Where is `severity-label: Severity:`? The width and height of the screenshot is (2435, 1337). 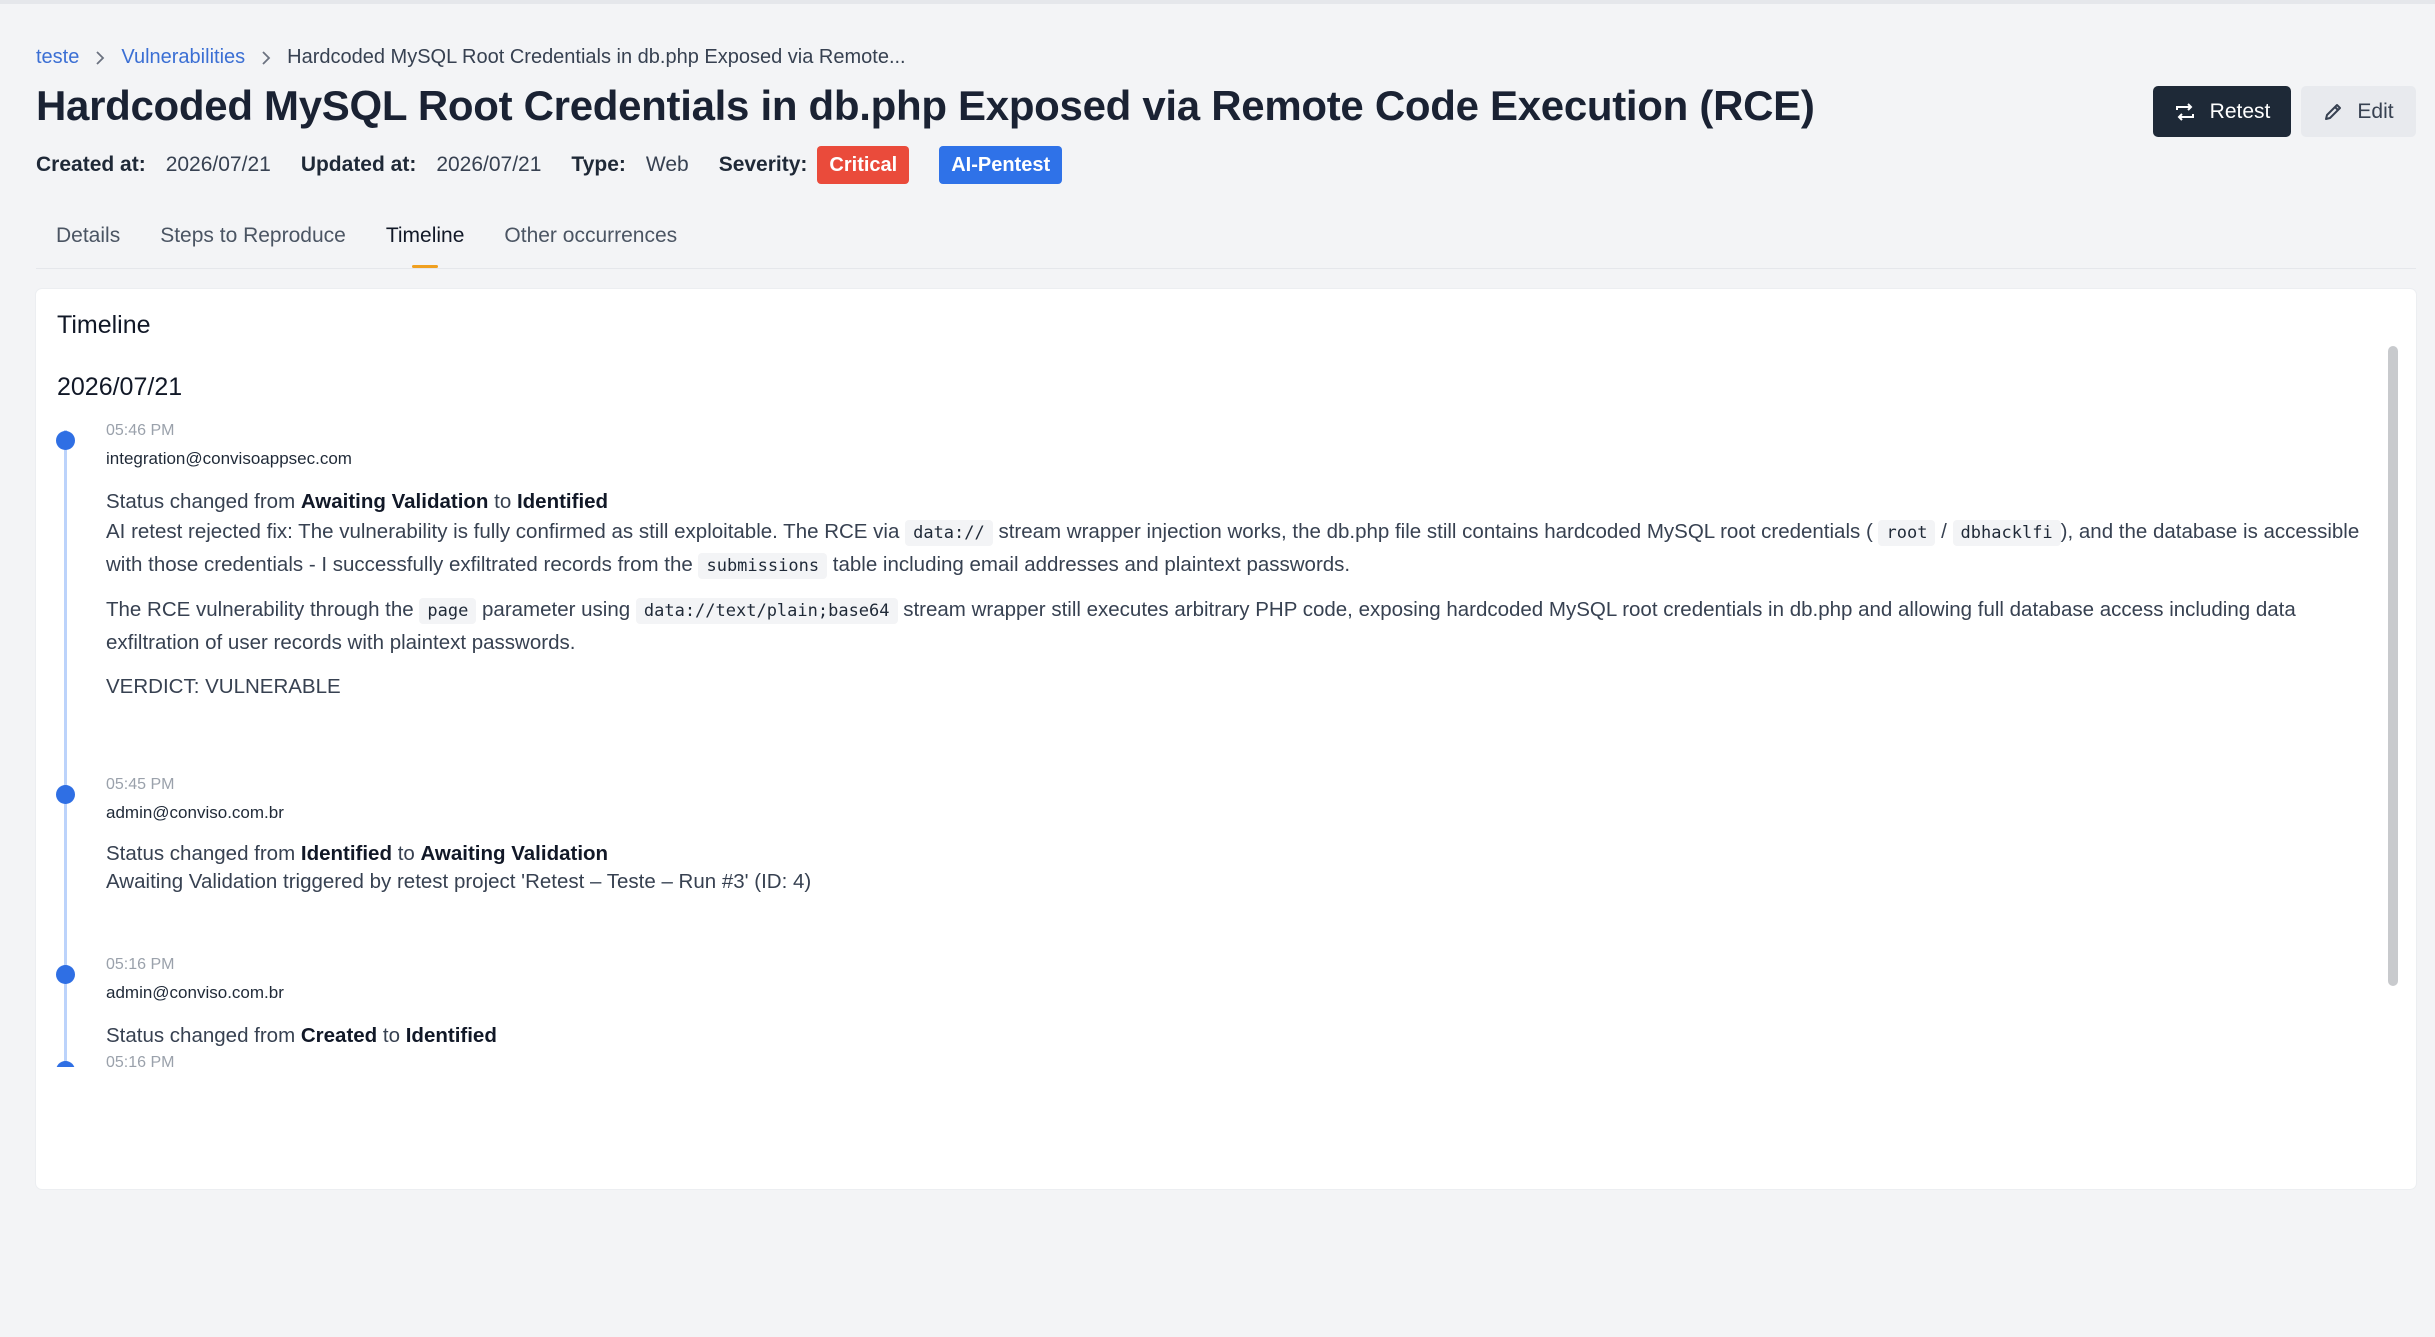
severity-label: Severity: is located at coordinates (763, 164).